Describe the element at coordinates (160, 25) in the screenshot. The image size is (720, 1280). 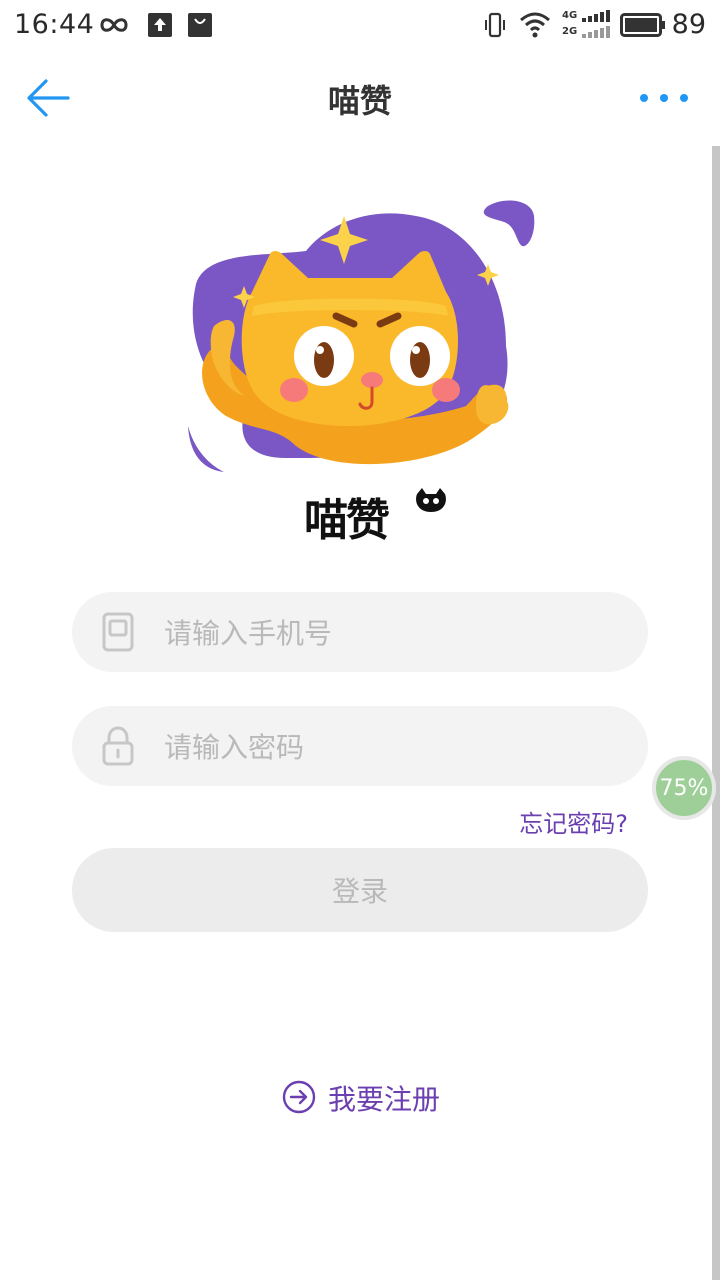
I see `upload-icon` at that location.